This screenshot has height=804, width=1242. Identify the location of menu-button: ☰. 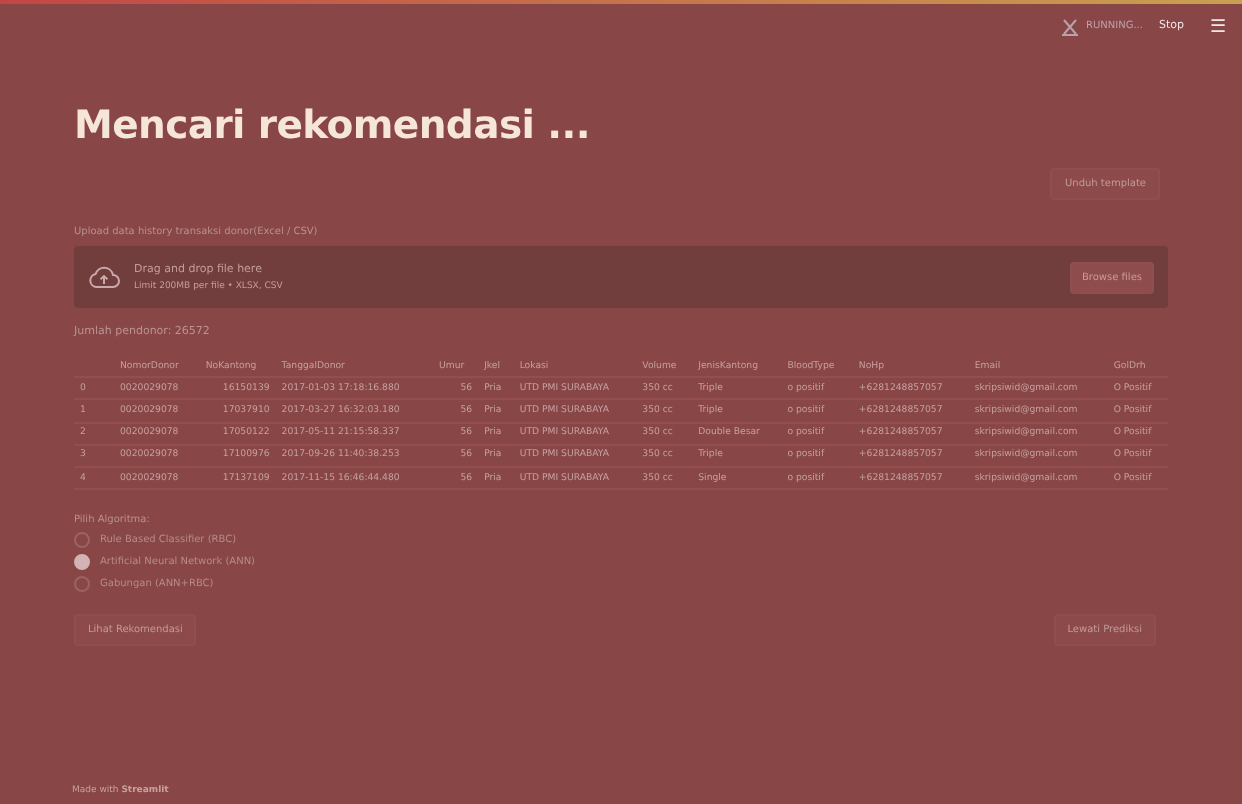
(1218, 26).